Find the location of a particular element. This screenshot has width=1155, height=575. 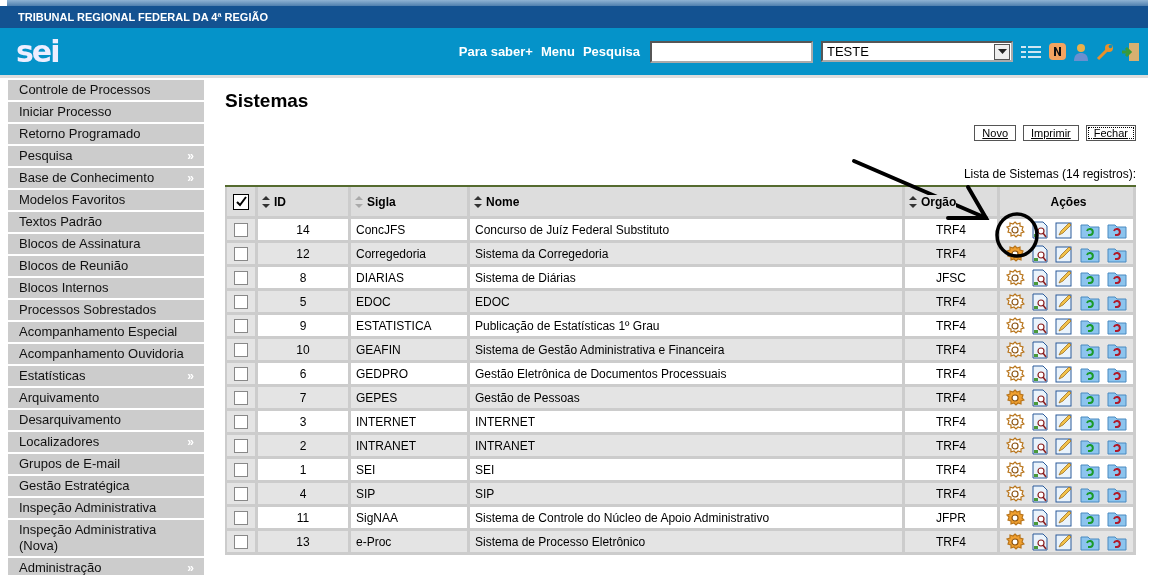

sidebar-item: Arquivamento is located at coordinates (106, 398).